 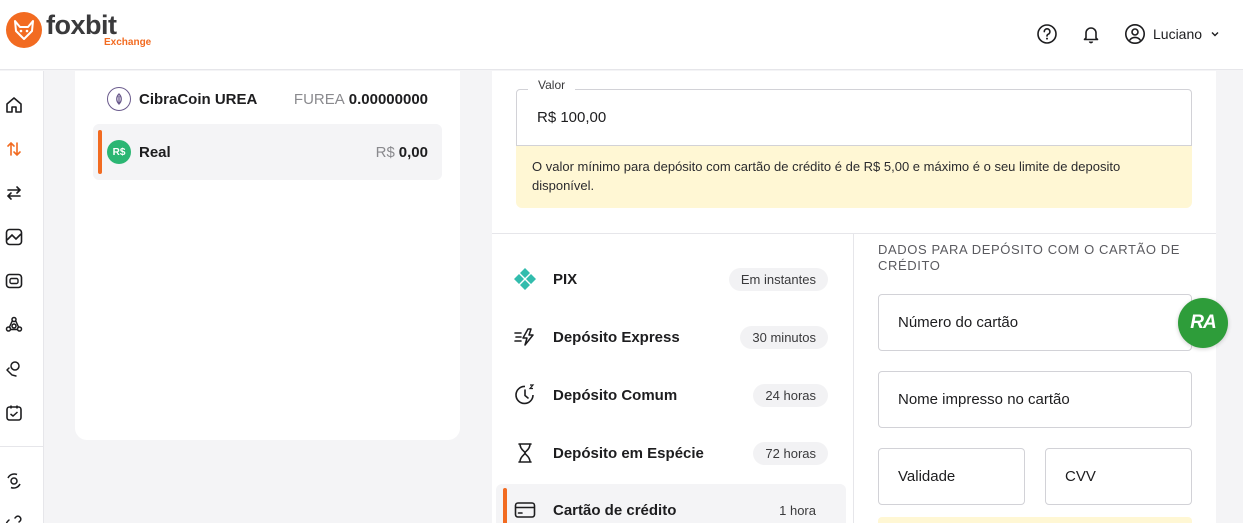 I want to click on network-icon, so click(x=14, y=325).